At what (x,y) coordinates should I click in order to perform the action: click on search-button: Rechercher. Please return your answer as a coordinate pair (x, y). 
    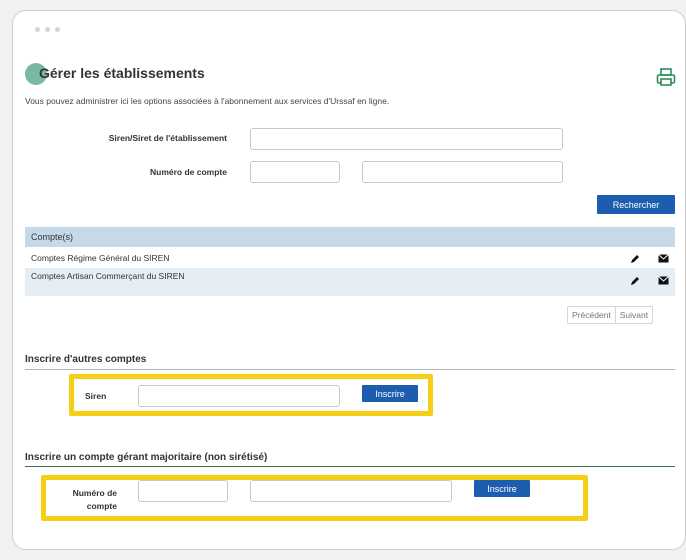
    Looking at the image, I should click on (636, 204).